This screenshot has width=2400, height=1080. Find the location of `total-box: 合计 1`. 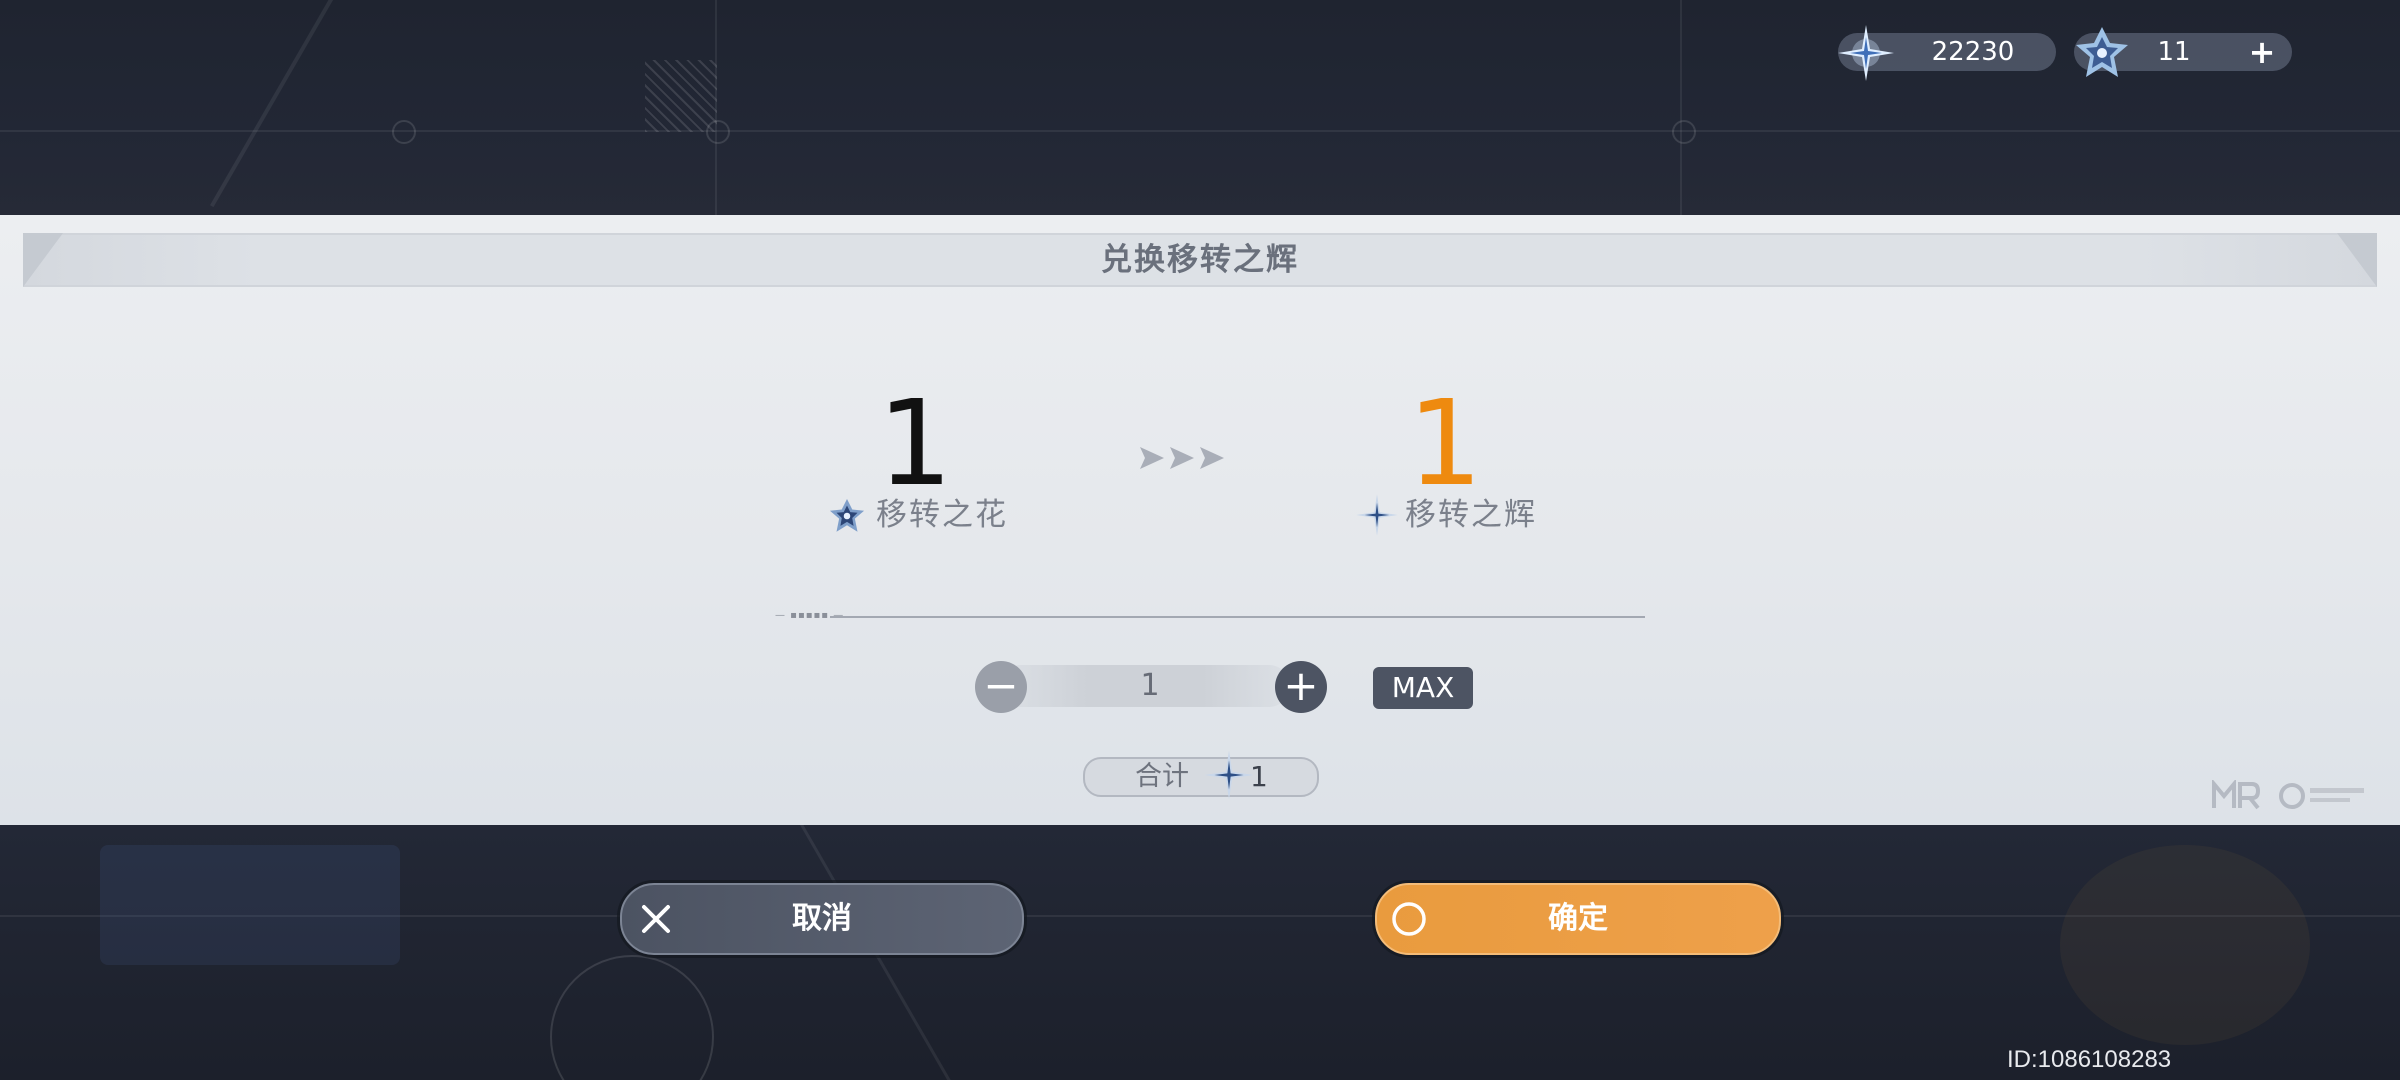

total-box: 合计 1 is located at coordinates (1201, 775).